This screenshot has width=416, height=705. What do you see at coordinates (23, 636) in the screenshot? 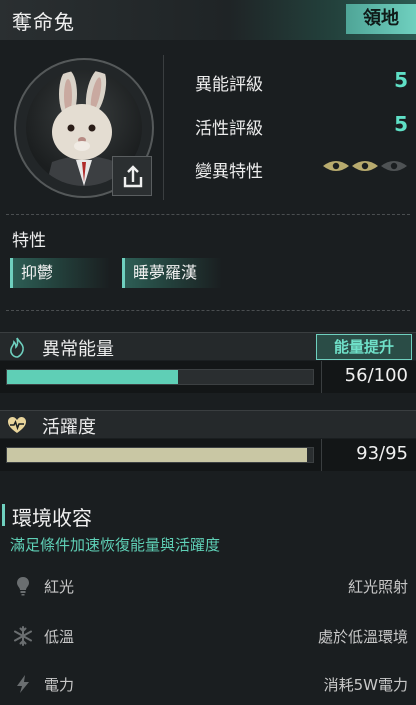
I see `snowflake-icon` at bounding box center [23, 636].